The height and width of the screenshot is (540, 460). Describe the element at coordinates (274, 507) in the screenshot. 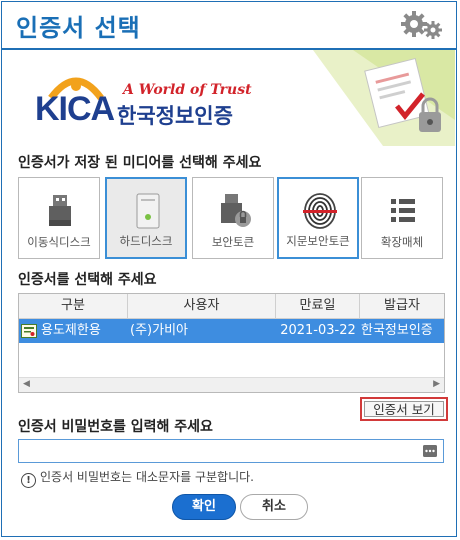

I see `cancel-button: 취소` at that location.